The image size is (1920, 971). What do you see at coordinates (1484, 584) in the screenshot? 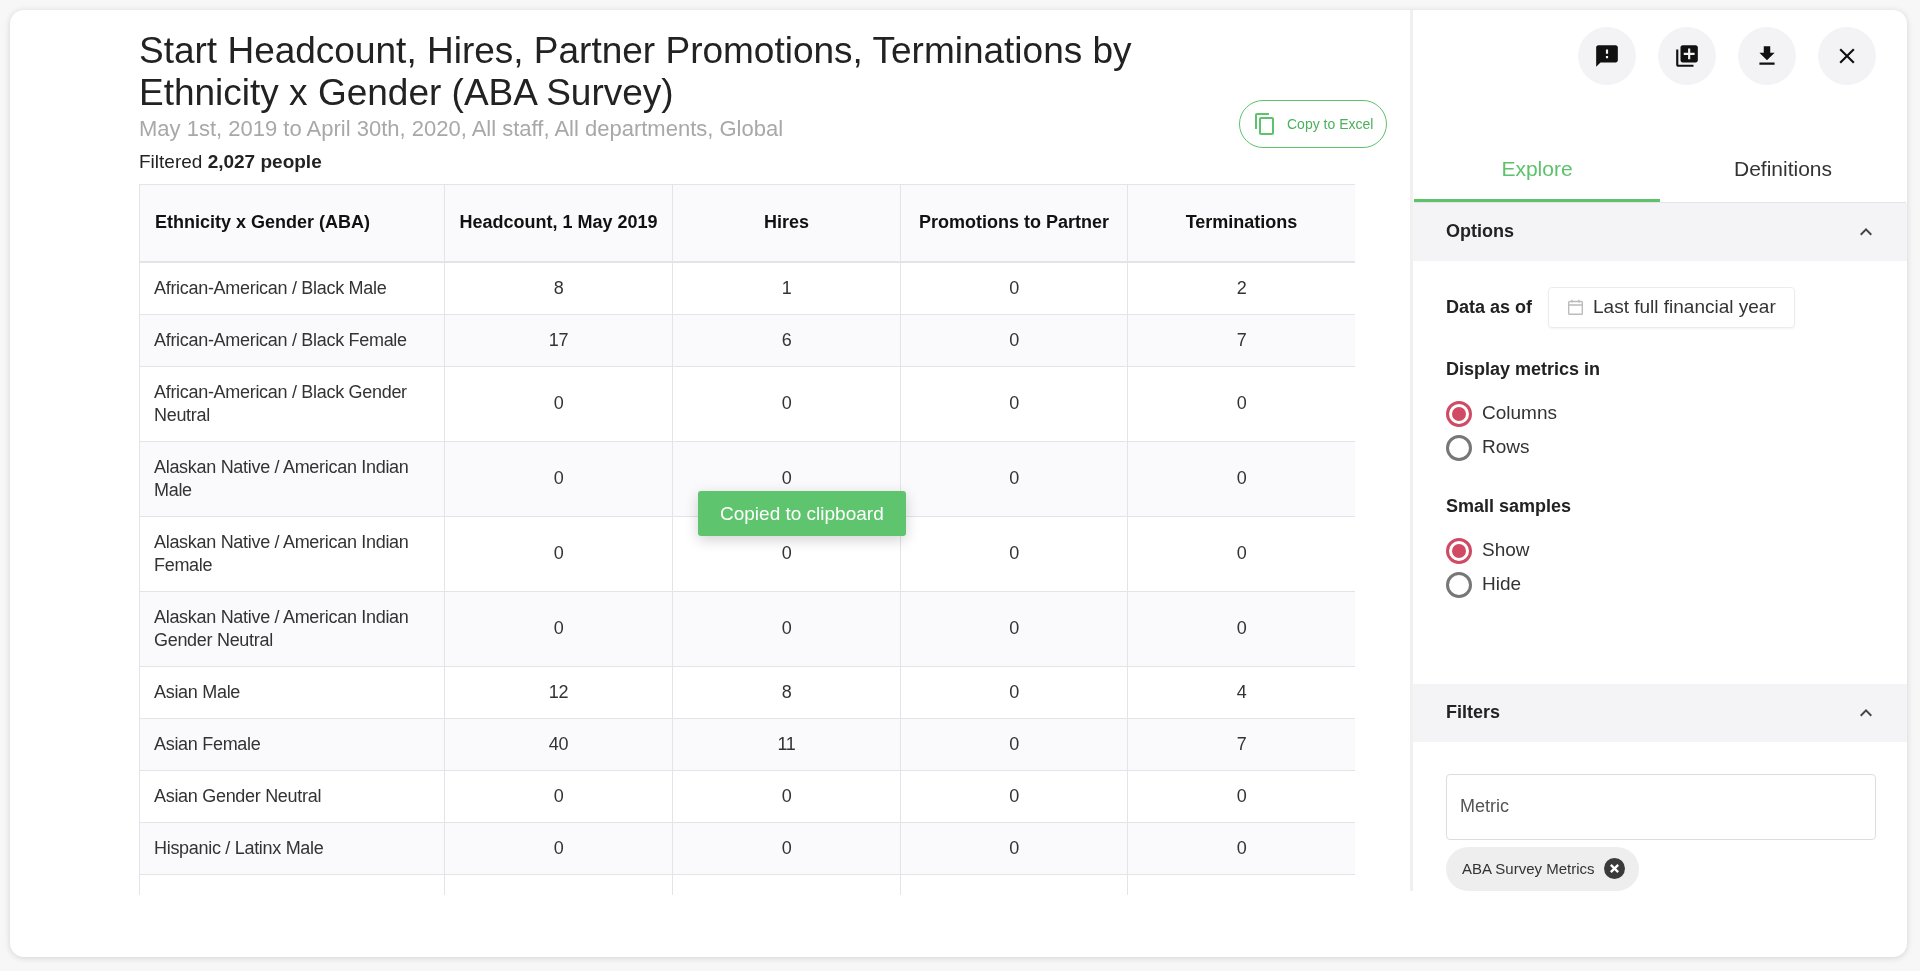
I see `radio-option: Hide` at bounding box center [1484, 584].